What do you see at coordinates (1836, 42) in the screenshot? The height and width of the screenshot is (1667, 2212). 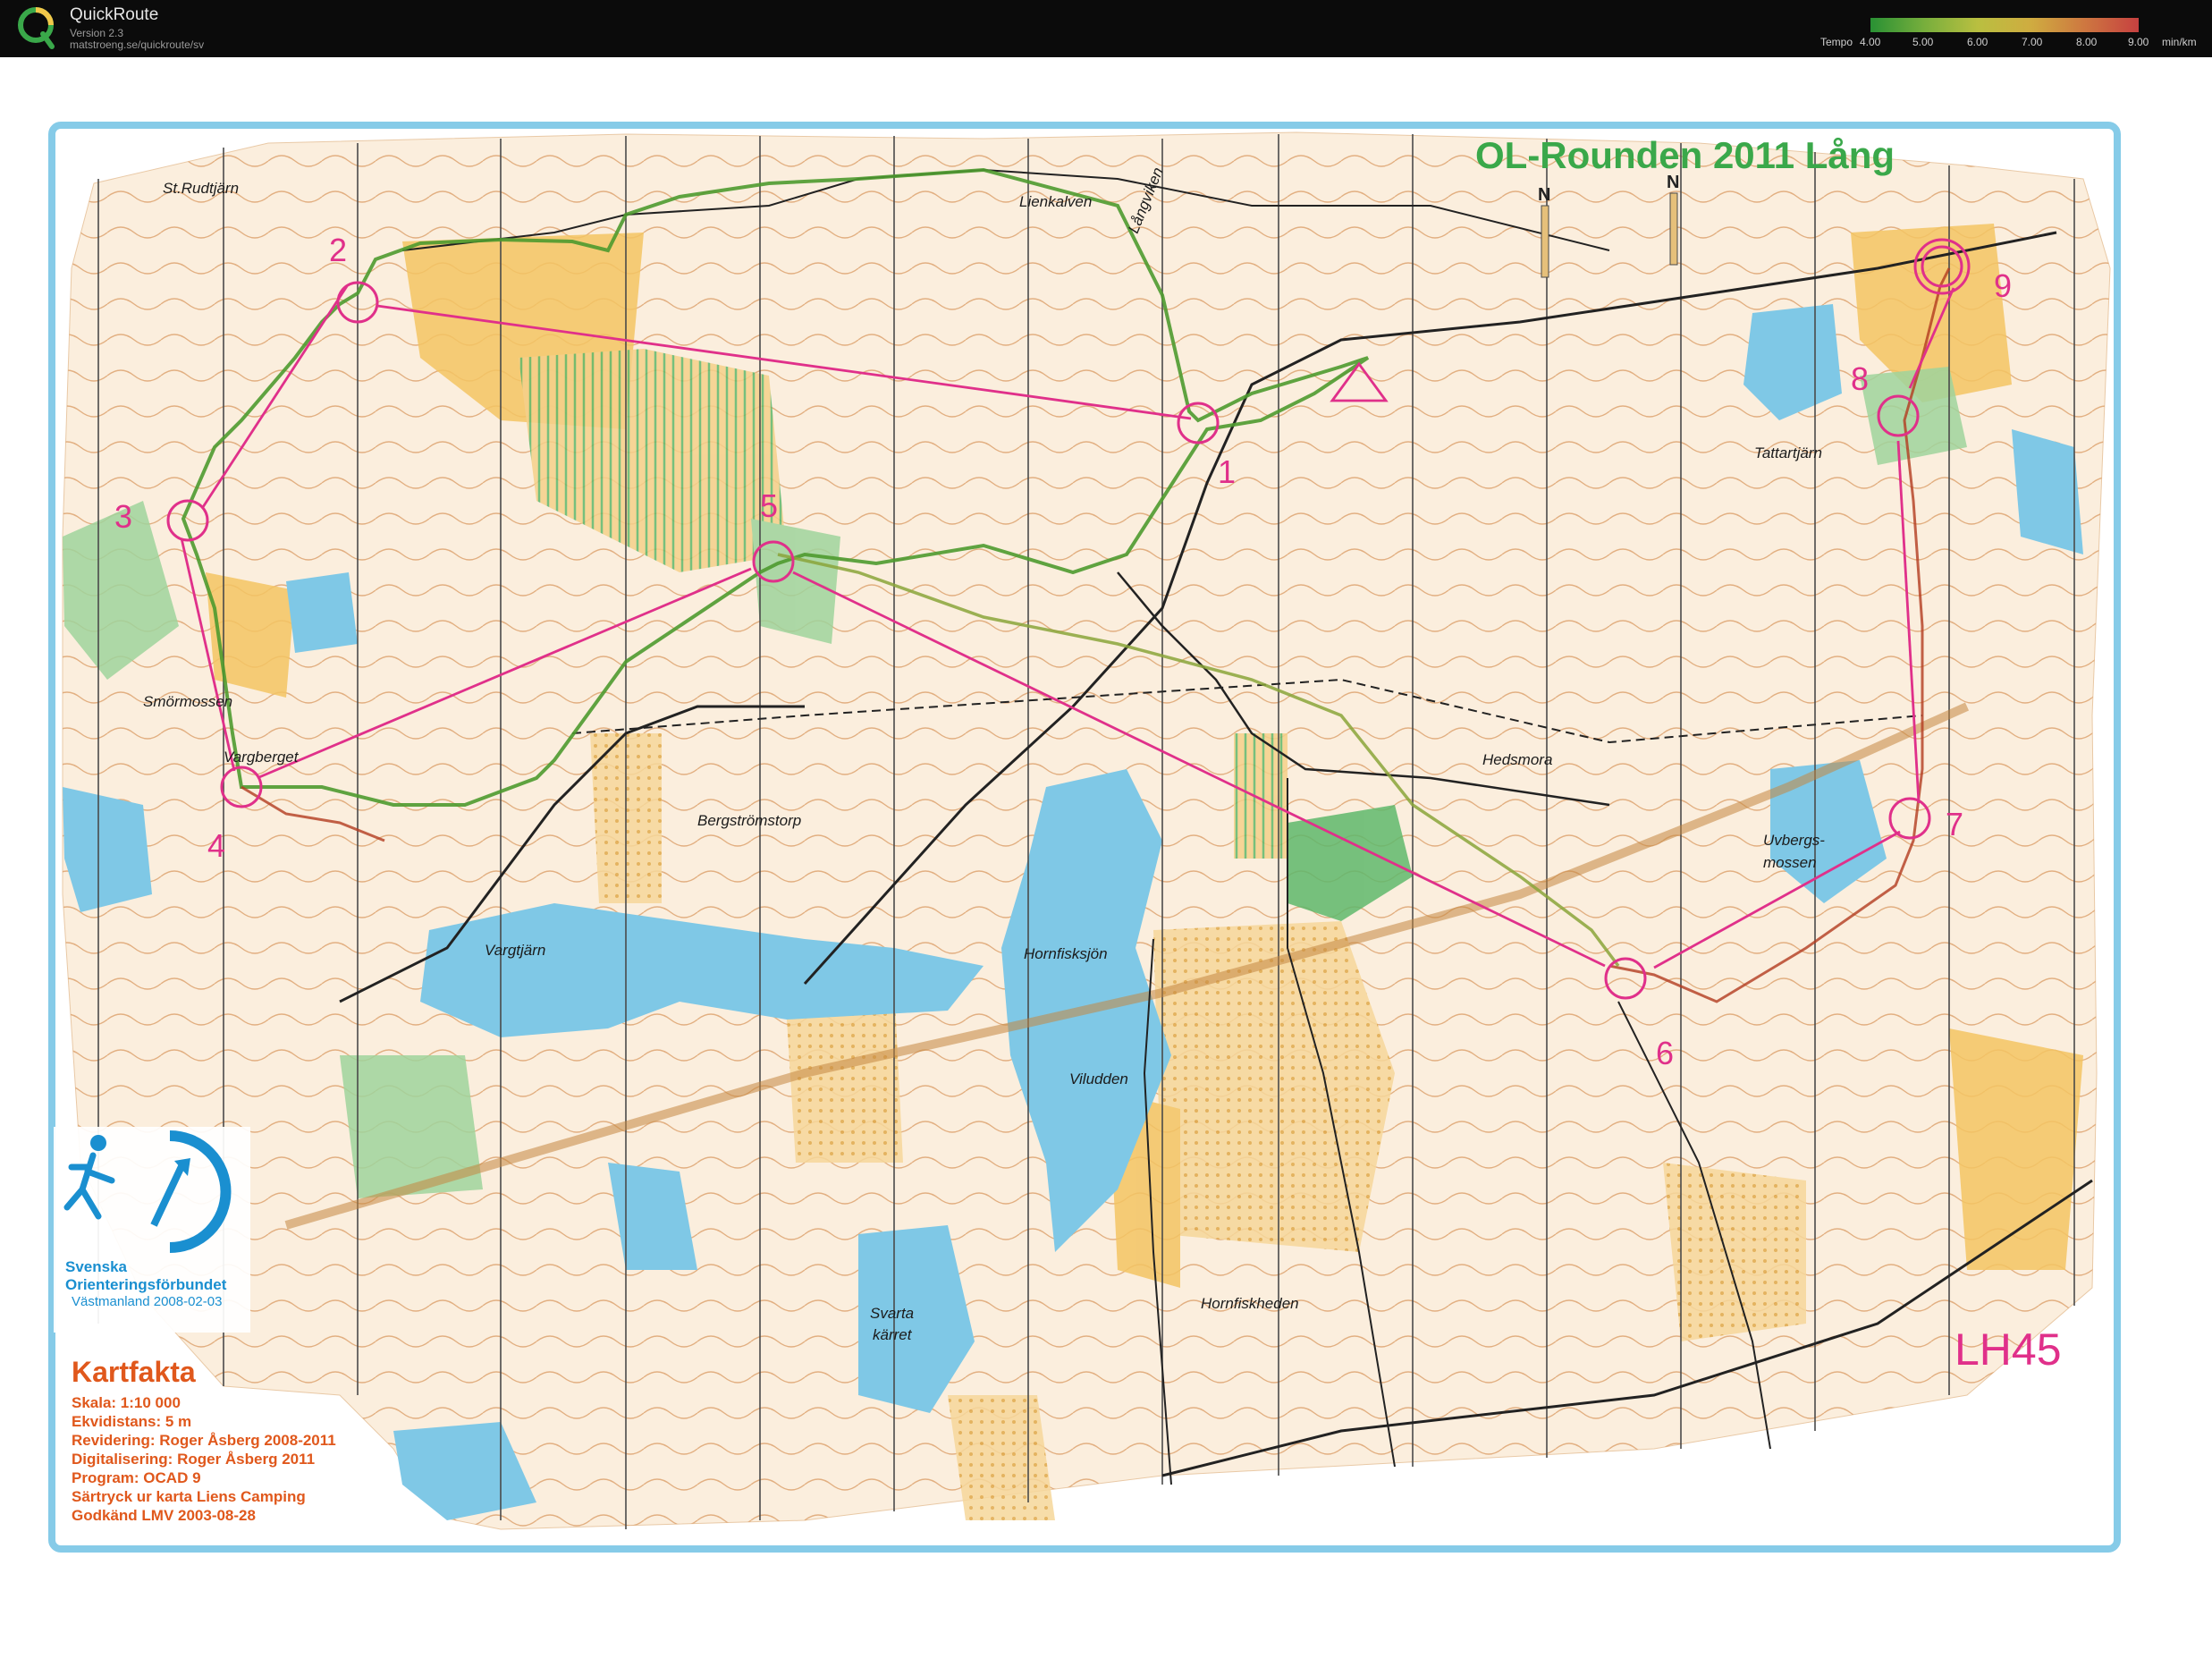 I see `tempo-label: Tempo` at bounding box center [1836, 42].